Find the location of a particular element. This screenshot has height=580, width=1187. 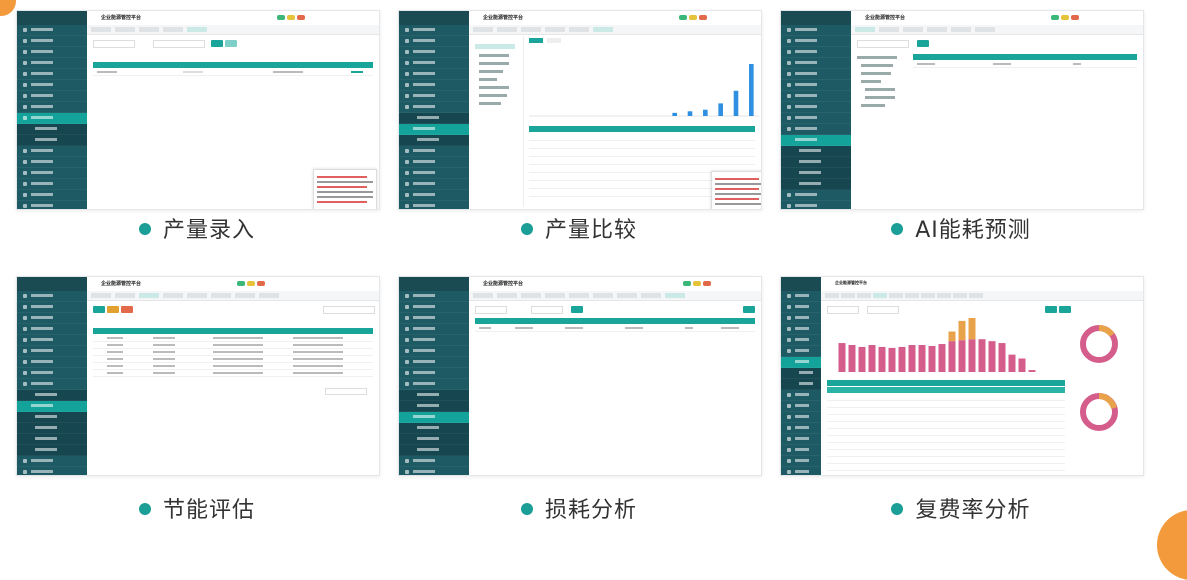

caption-ai-forecast: AI能耗预测 is located at coordinates (961, 228).